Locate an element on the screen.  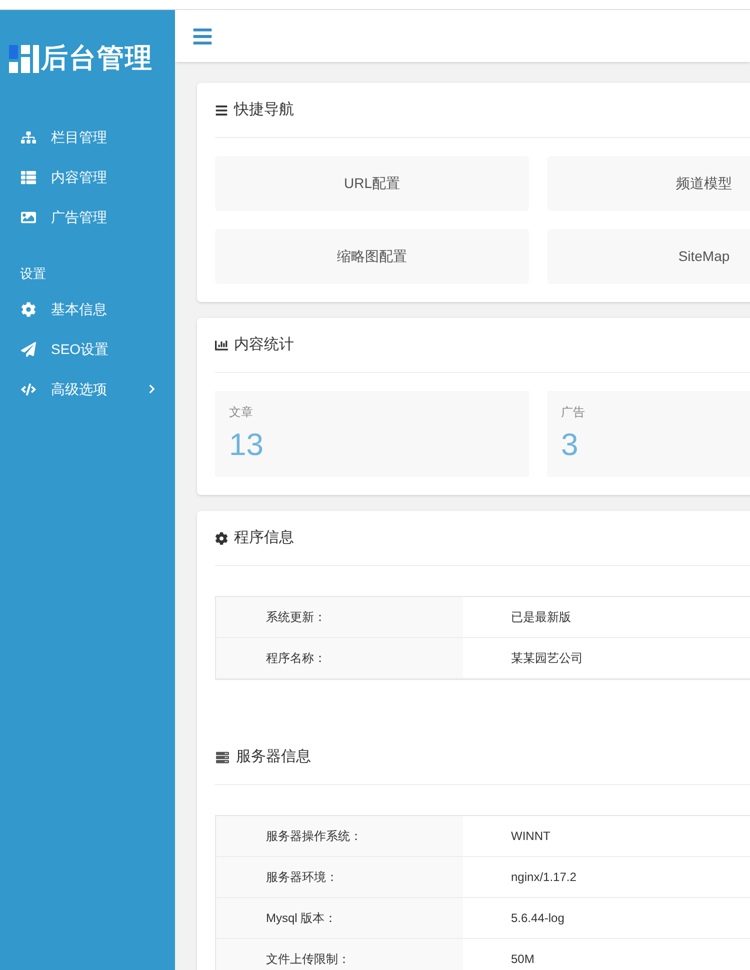
server-icon is located at coordinates (222, 757).